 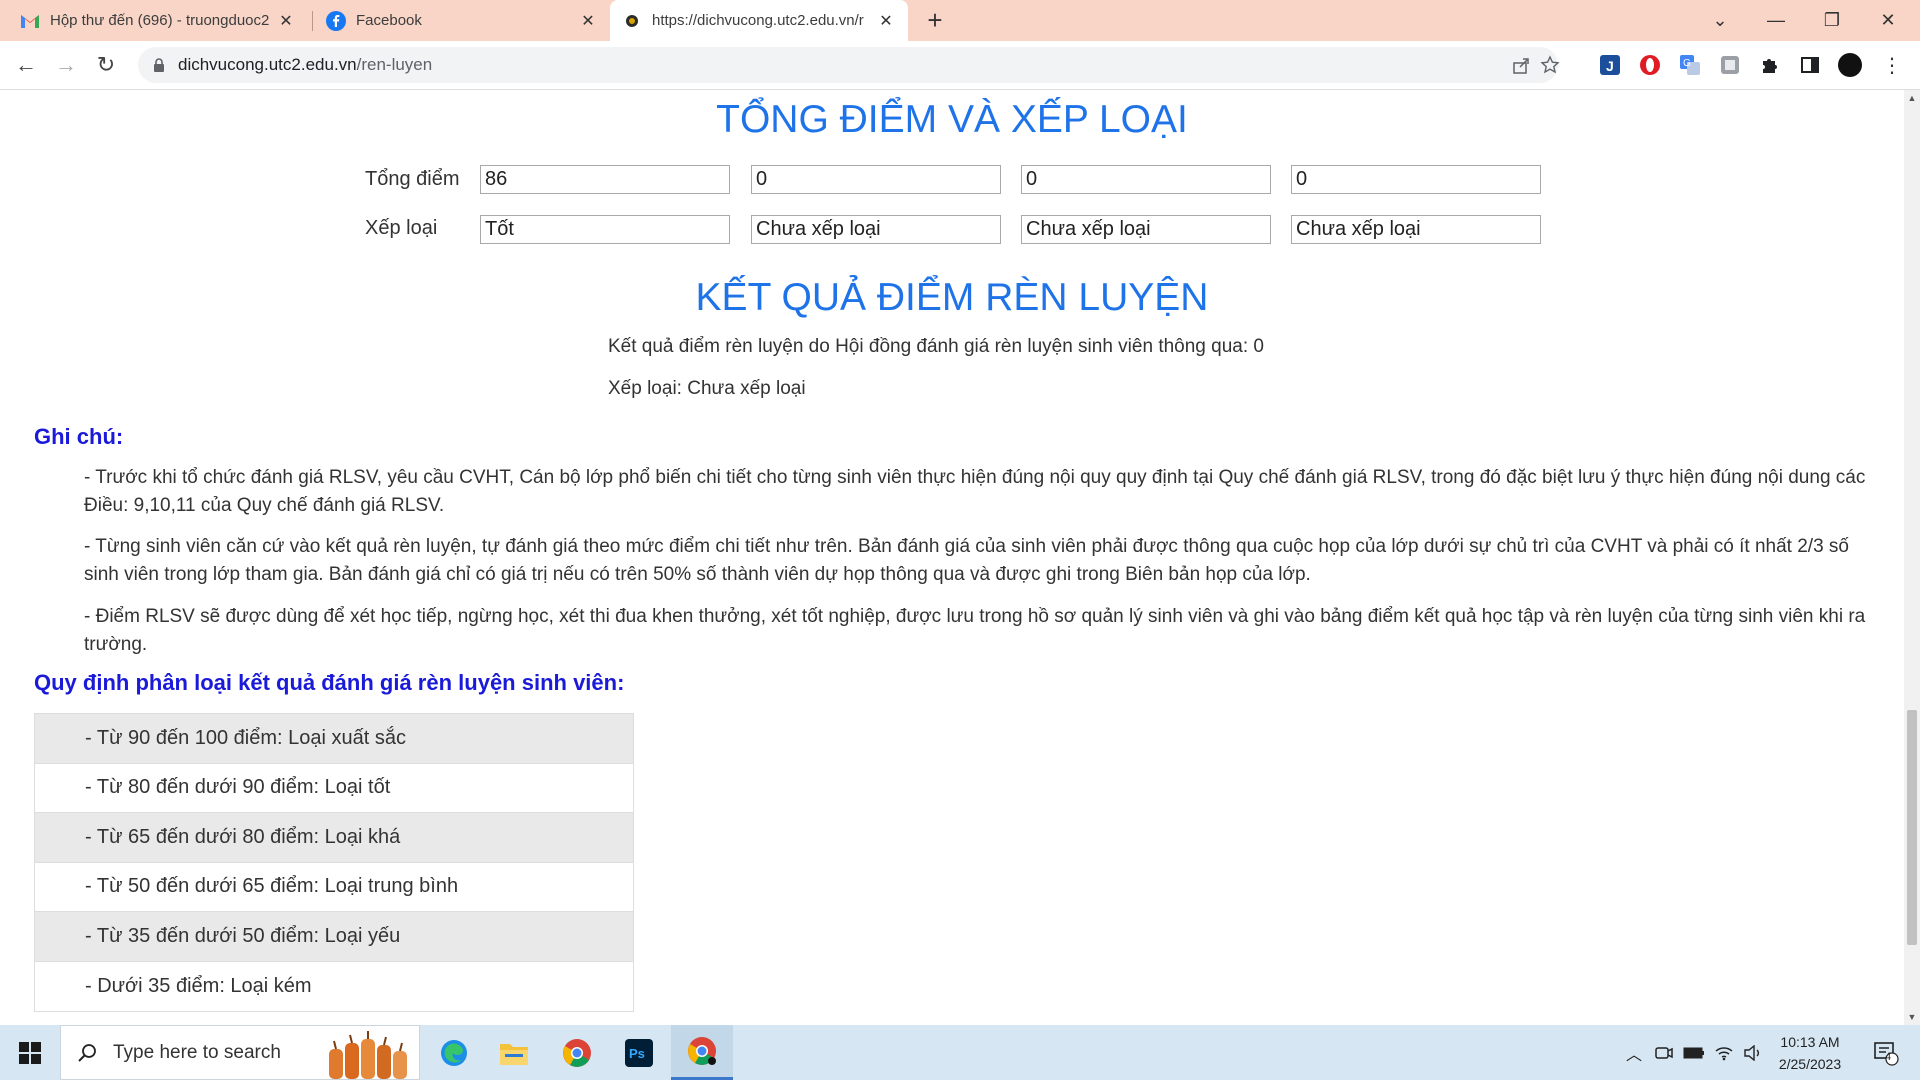 I want to click on file-explorer-icon, so click(x=514, y=1052).